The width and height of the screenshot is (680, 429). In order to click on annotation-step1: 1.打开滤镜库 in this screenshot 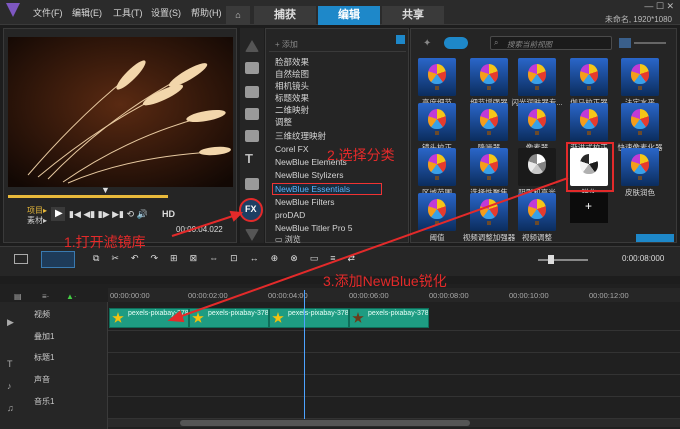, I will do `click(105, 242)`.